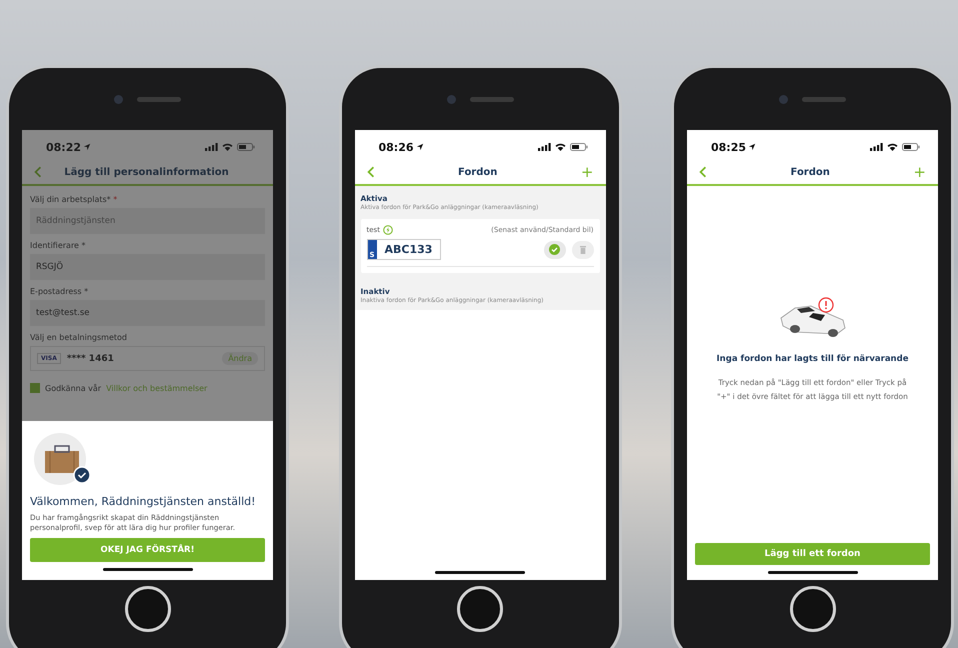  Describe the element at coordinates (60, 291) in the screenshot. I see `field-label: E-postadress *` at that location.